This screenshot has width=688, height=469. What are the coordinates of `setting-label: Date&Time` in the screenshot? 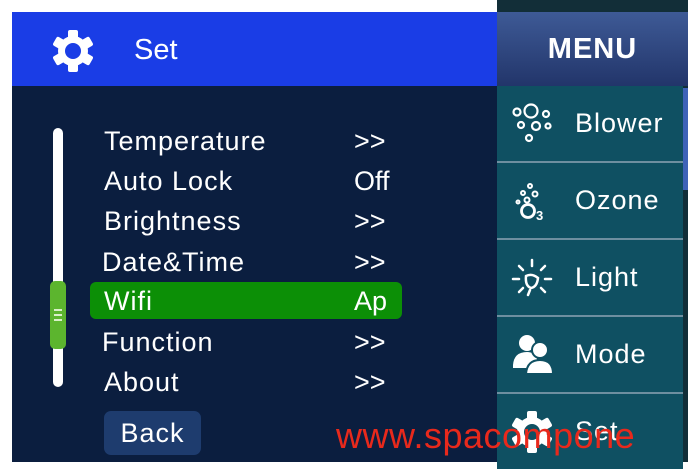 It's located at (174, 262).